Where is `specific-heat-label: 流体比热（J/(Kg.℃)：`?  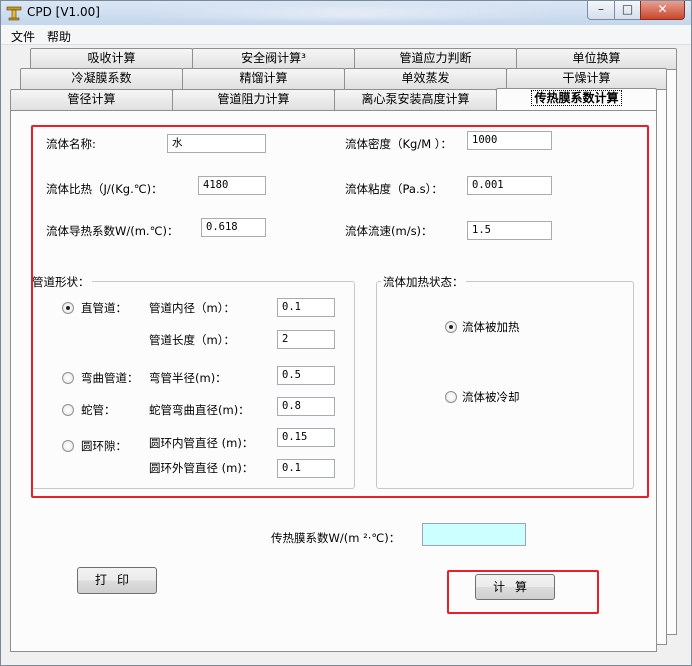 specific-heat-label: 流体比热（J/(Kg.℃)： is located at coordinates (104, 189).